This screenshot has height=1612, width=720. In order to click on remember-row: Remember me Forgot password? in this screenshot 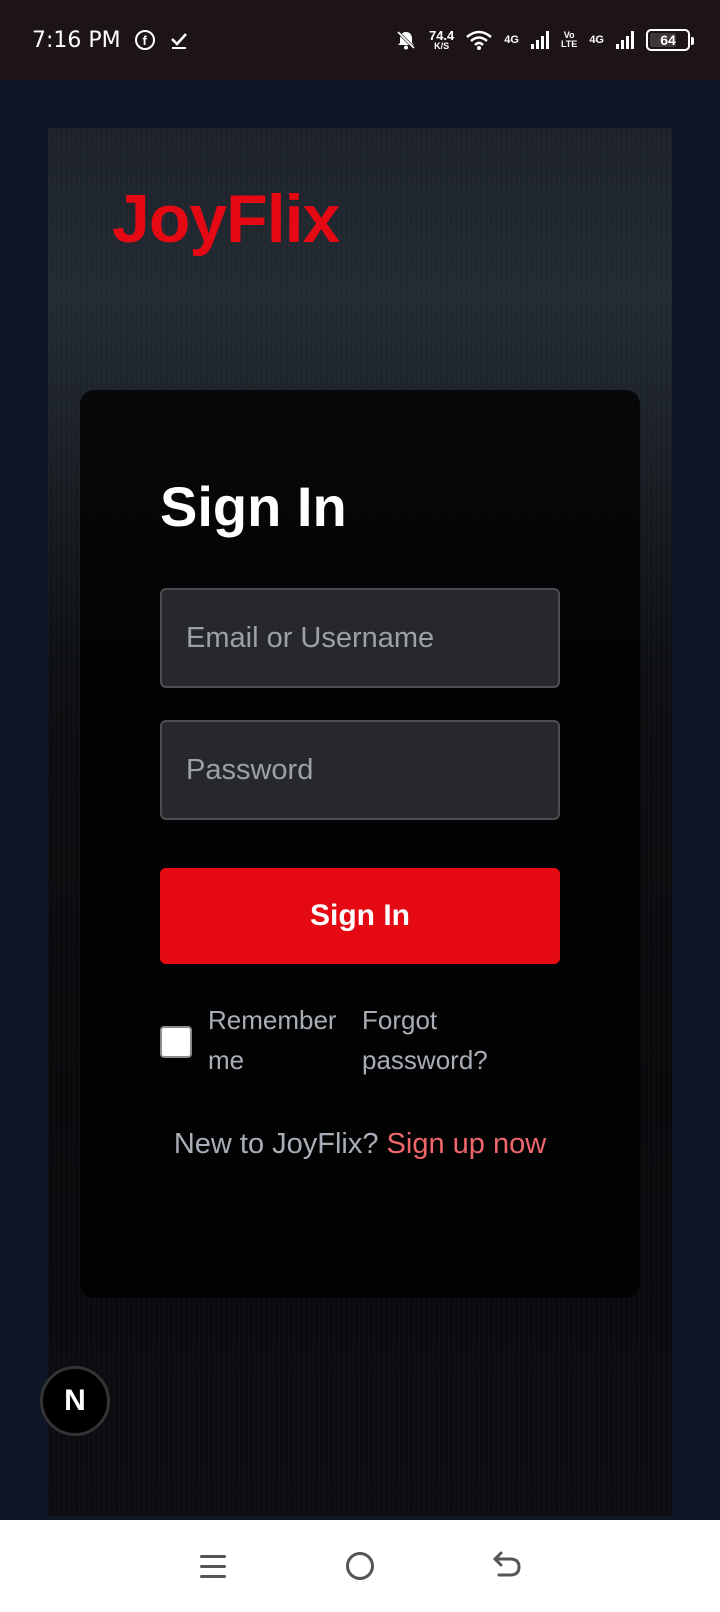, I will do `click(360, 1045)`.